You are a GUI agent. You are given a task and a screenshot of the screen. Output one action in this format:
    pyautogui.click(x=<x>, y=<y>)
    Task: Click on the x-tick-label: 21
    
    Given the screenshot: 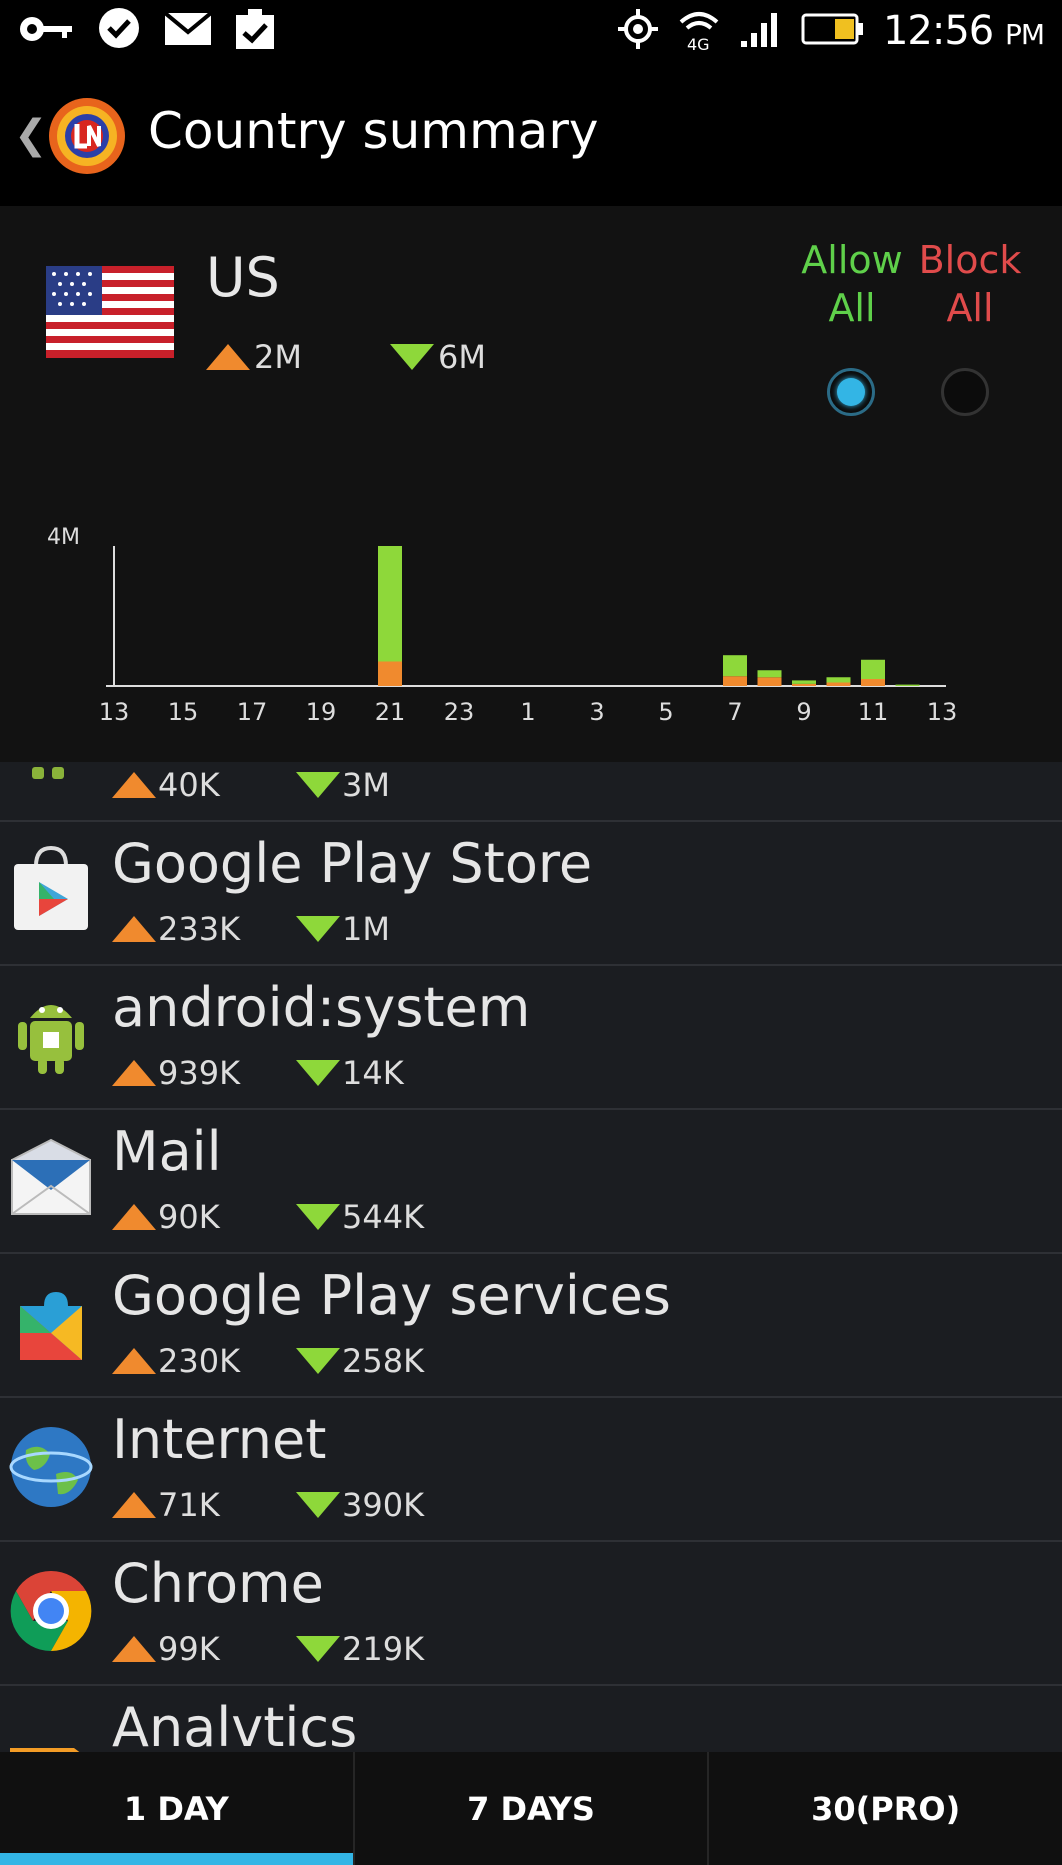 What is the action you would take?
    pyautogui.click(x=390, y=712)
    